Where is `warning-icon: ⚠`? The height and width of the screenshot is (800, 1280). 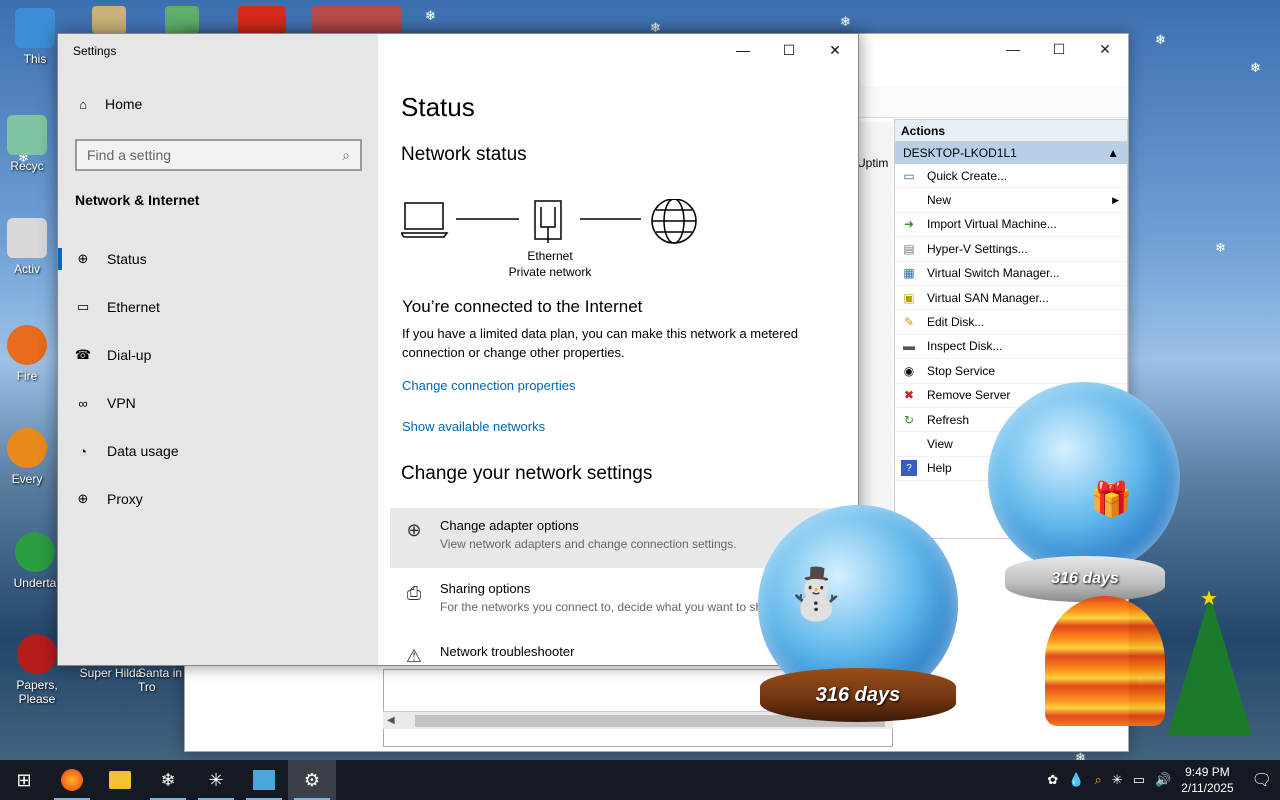
warning-icon: ⚠ is located at coordinates (414, 655).